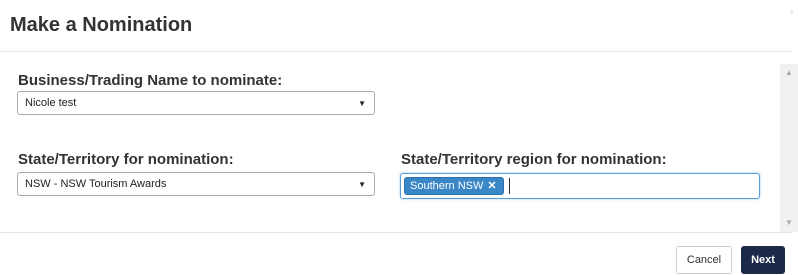  I want to click on scroll-up-icon: ▲, so click(789, 73).